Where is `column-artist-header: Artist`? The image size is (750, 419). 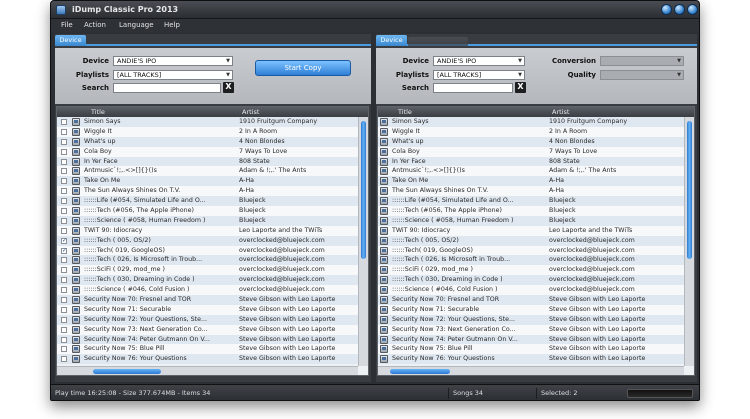
column-artist-header: Artist is located at coordinates (250, 112).